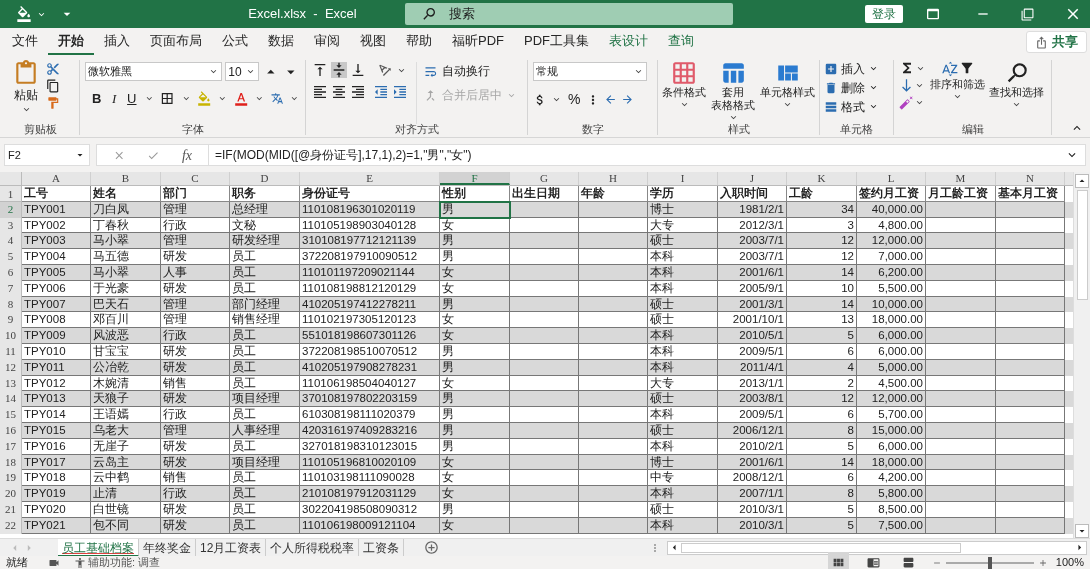  Describe the element at coordinates (11, 336) in the screenshot. I see `row-number: 10` at that location.